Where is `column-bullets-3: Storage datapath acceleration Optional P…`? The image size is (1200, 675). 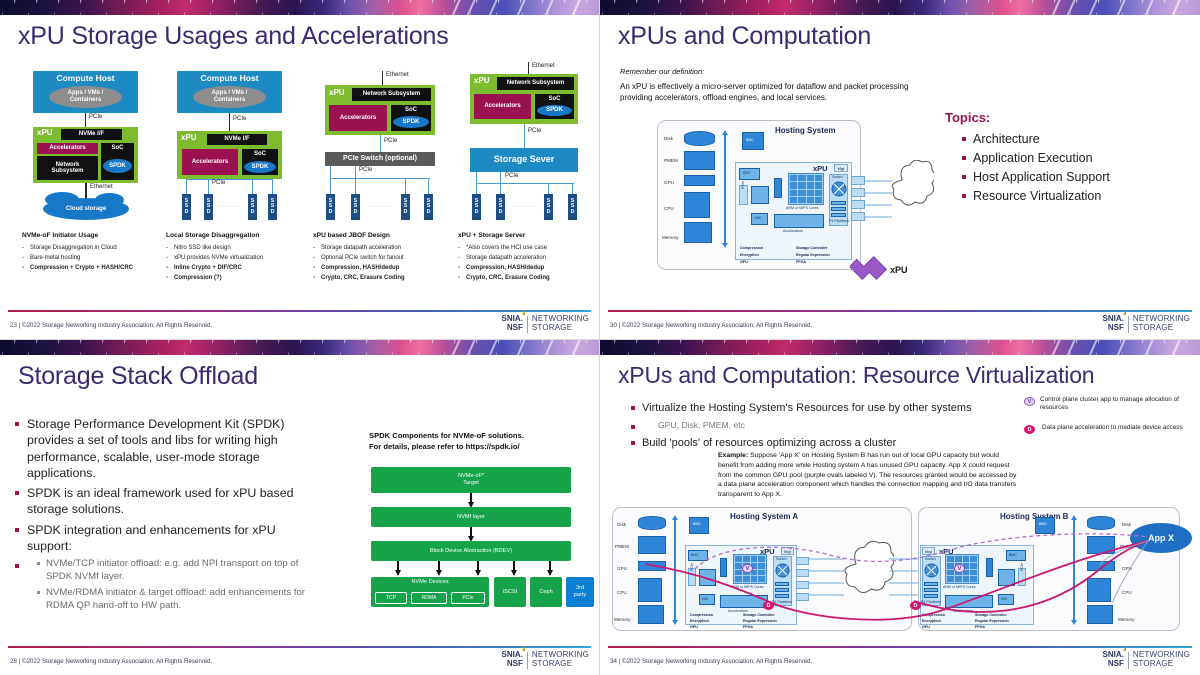 column-bullets-3: Storage datapath acceleration Optional P… is located at coordinates (383, 264).